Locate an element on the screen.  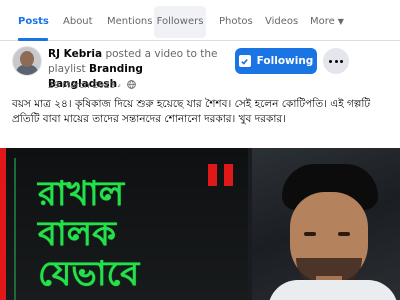
tab-videos: Videos is located at coordinates (281, 20).